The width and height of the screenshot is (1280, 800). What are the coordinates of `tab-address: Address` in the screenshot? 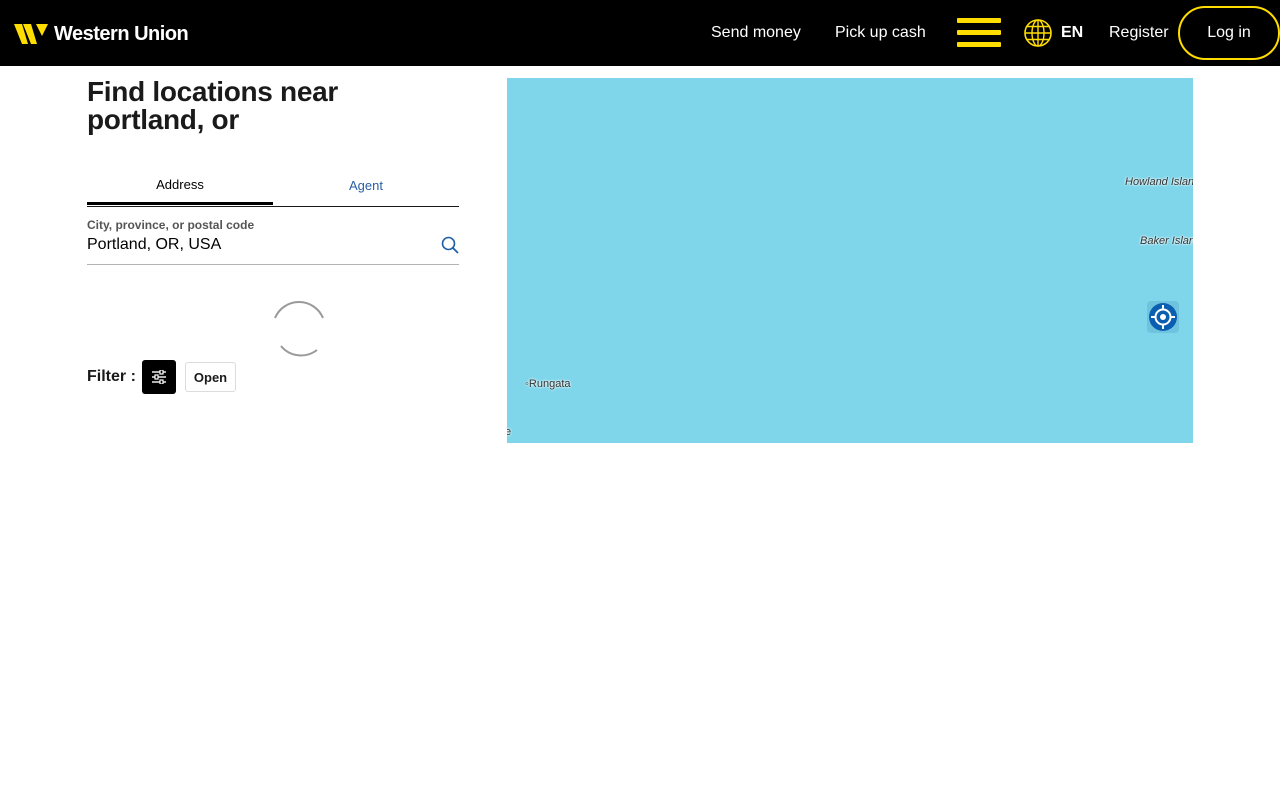 It's located at (180, 185).